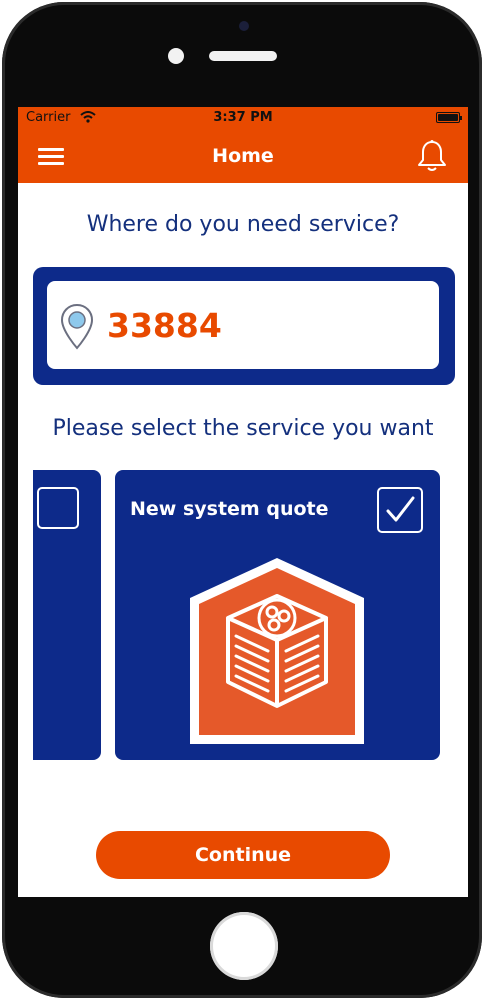  Describe the element at coordinates (243, 855) in the screenshot. I see `continue-button: Continue` at that location.